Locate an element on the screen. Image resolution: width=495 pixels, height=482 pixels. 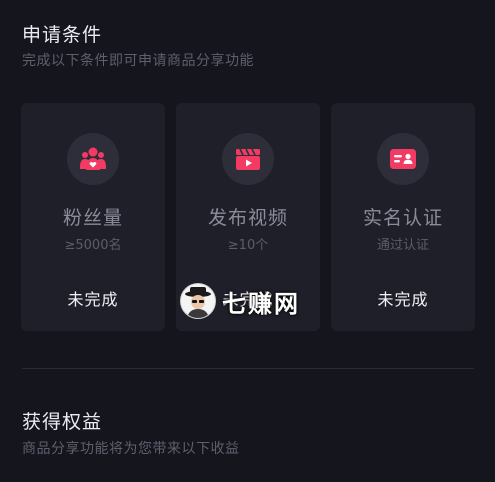
watermark: 七赚网 is located at coordinates (240, 301).